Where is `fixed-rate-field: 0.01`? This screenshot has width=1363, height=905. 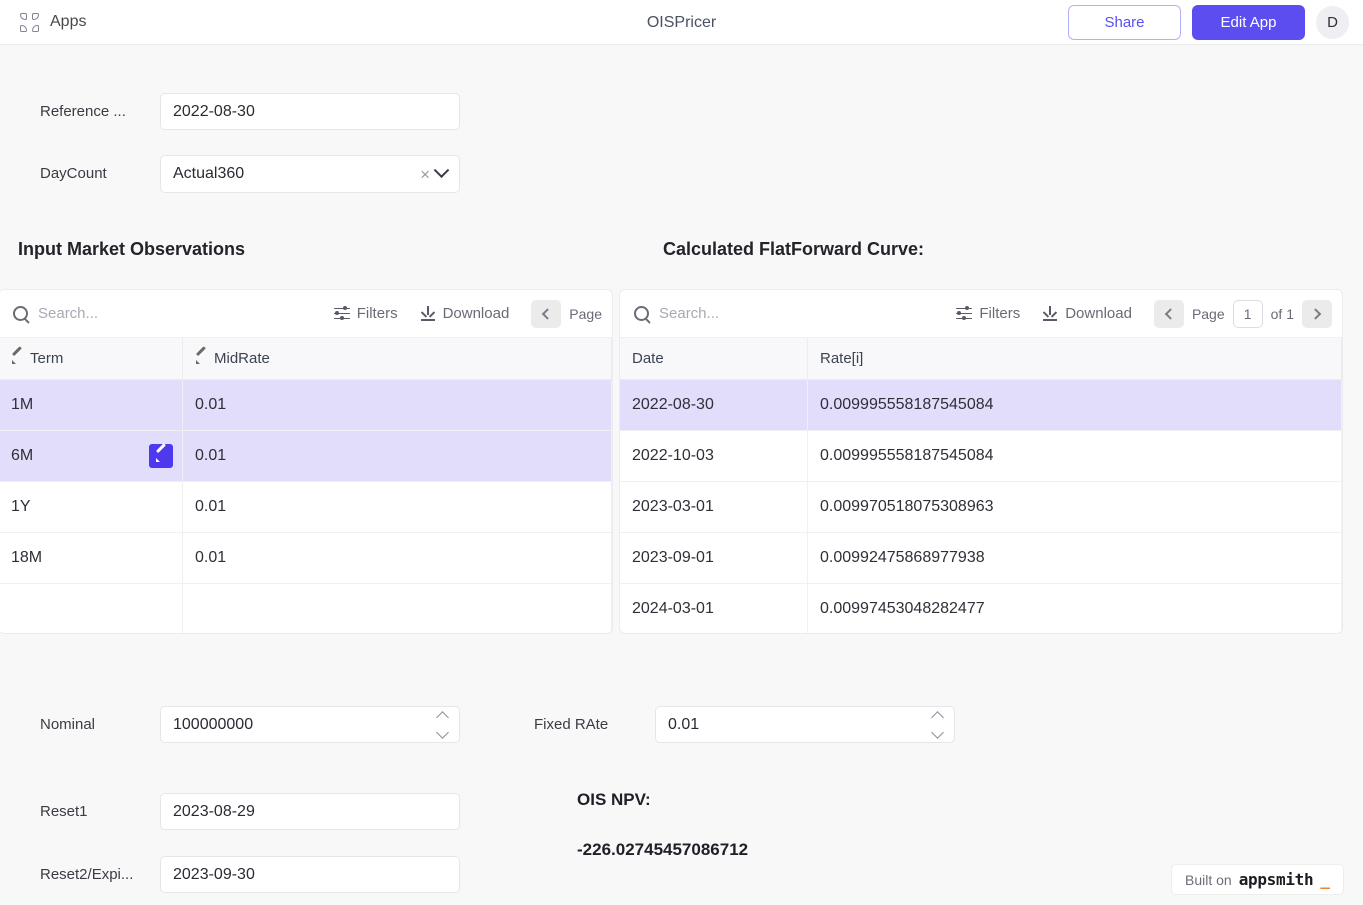
fixed-rate-field: 0.01 is located at coordinates (805, 724).